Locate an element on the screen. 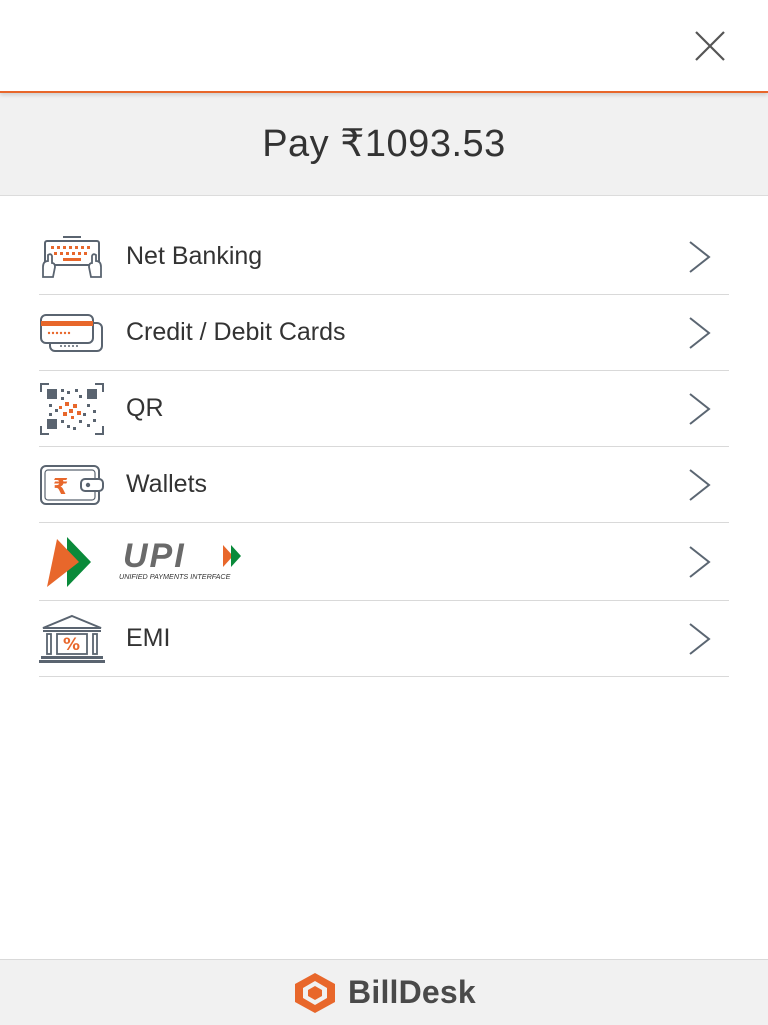 The image size is (768, 1025). method-emi: % EMI is located at coordinates (384, 639).